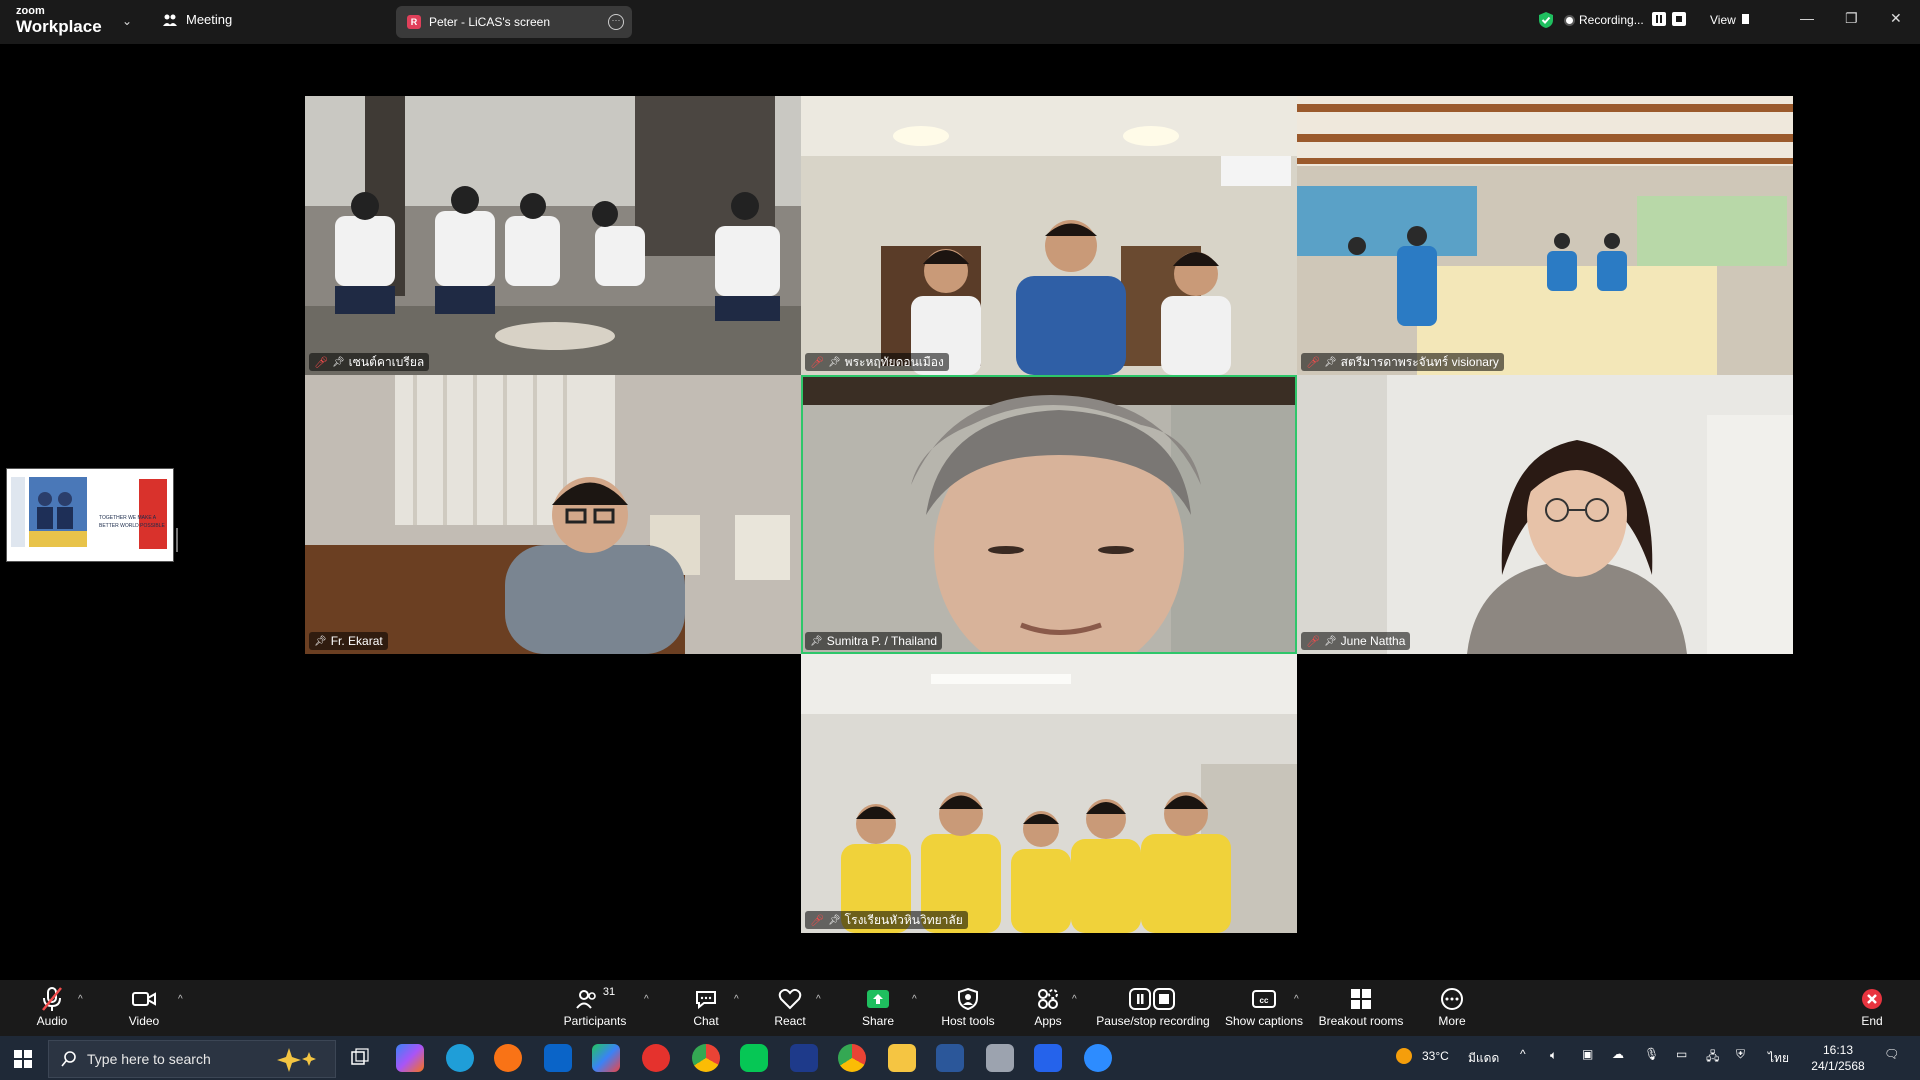 Image resolution: width=1920 pixels, height=1080 pixels. I want to click on host-tools-button: Host tools, so click(968, 1007).